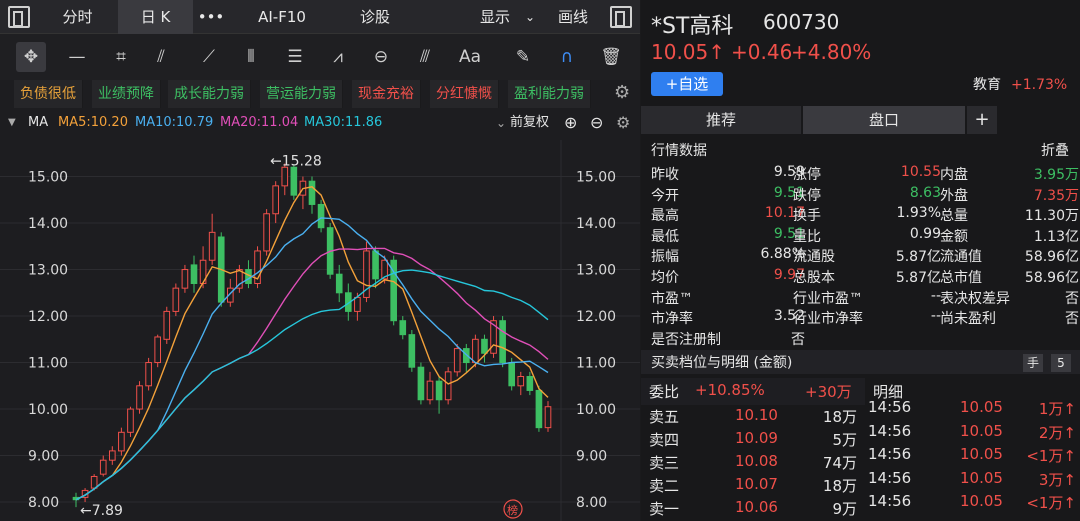  What do you see at coordinates (665, 216) in the screenshot?
I see `quote-label: 最高` at bounding box center [665, 216].